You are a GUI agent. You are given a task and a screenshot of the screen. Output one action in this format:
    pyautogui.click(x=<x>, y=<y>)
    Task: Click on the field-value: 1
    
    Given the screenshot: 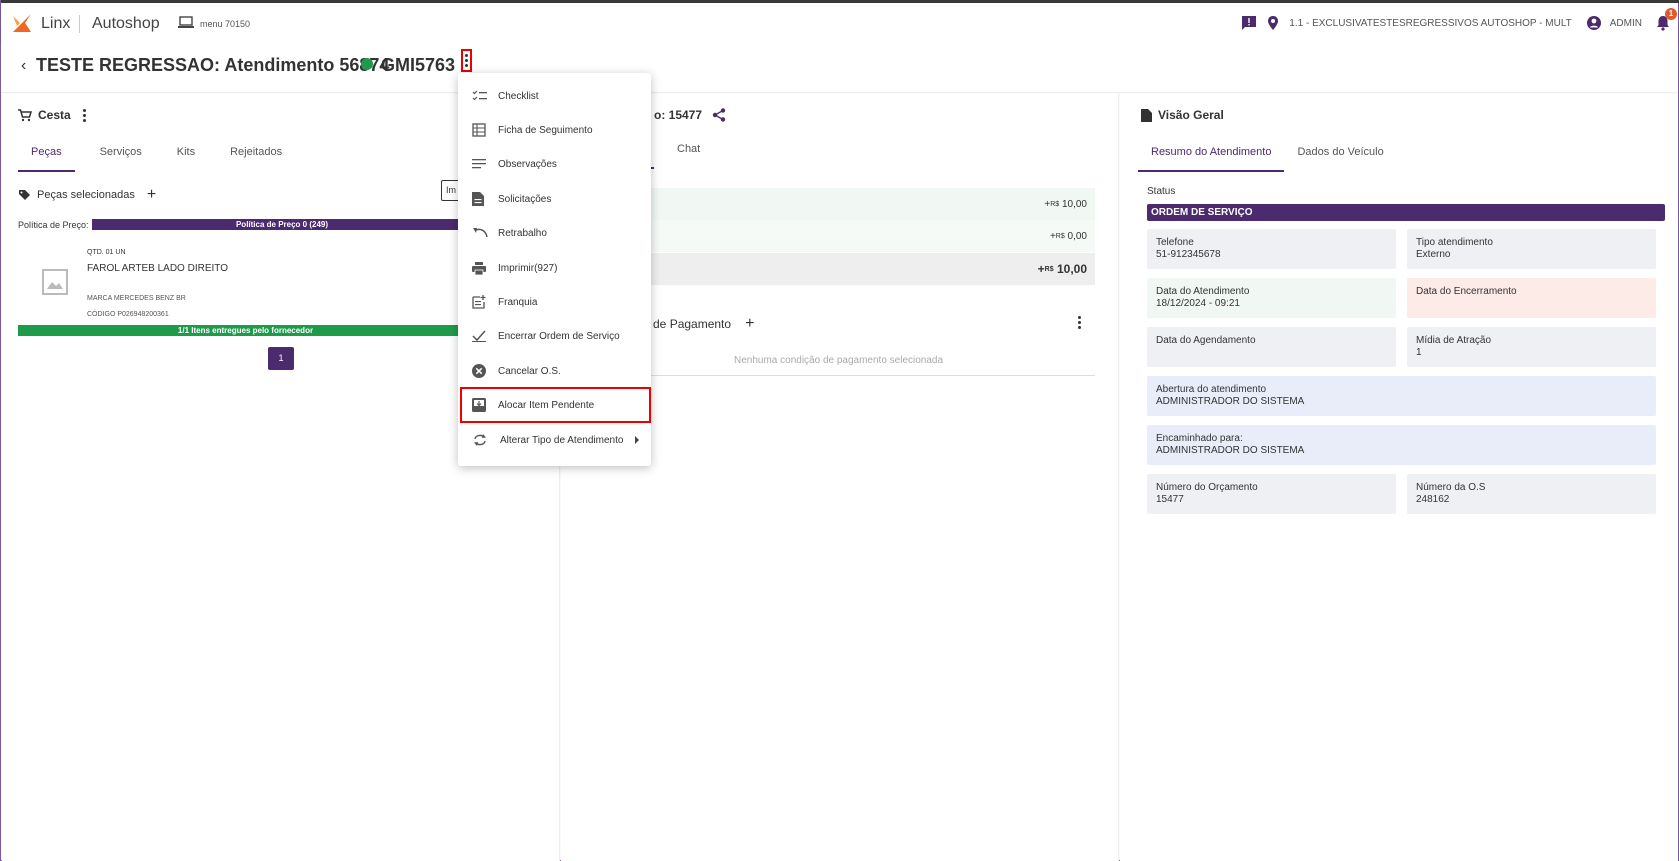 What is the action you would take?
    pyautogui.click(x=1419, y=352)
    